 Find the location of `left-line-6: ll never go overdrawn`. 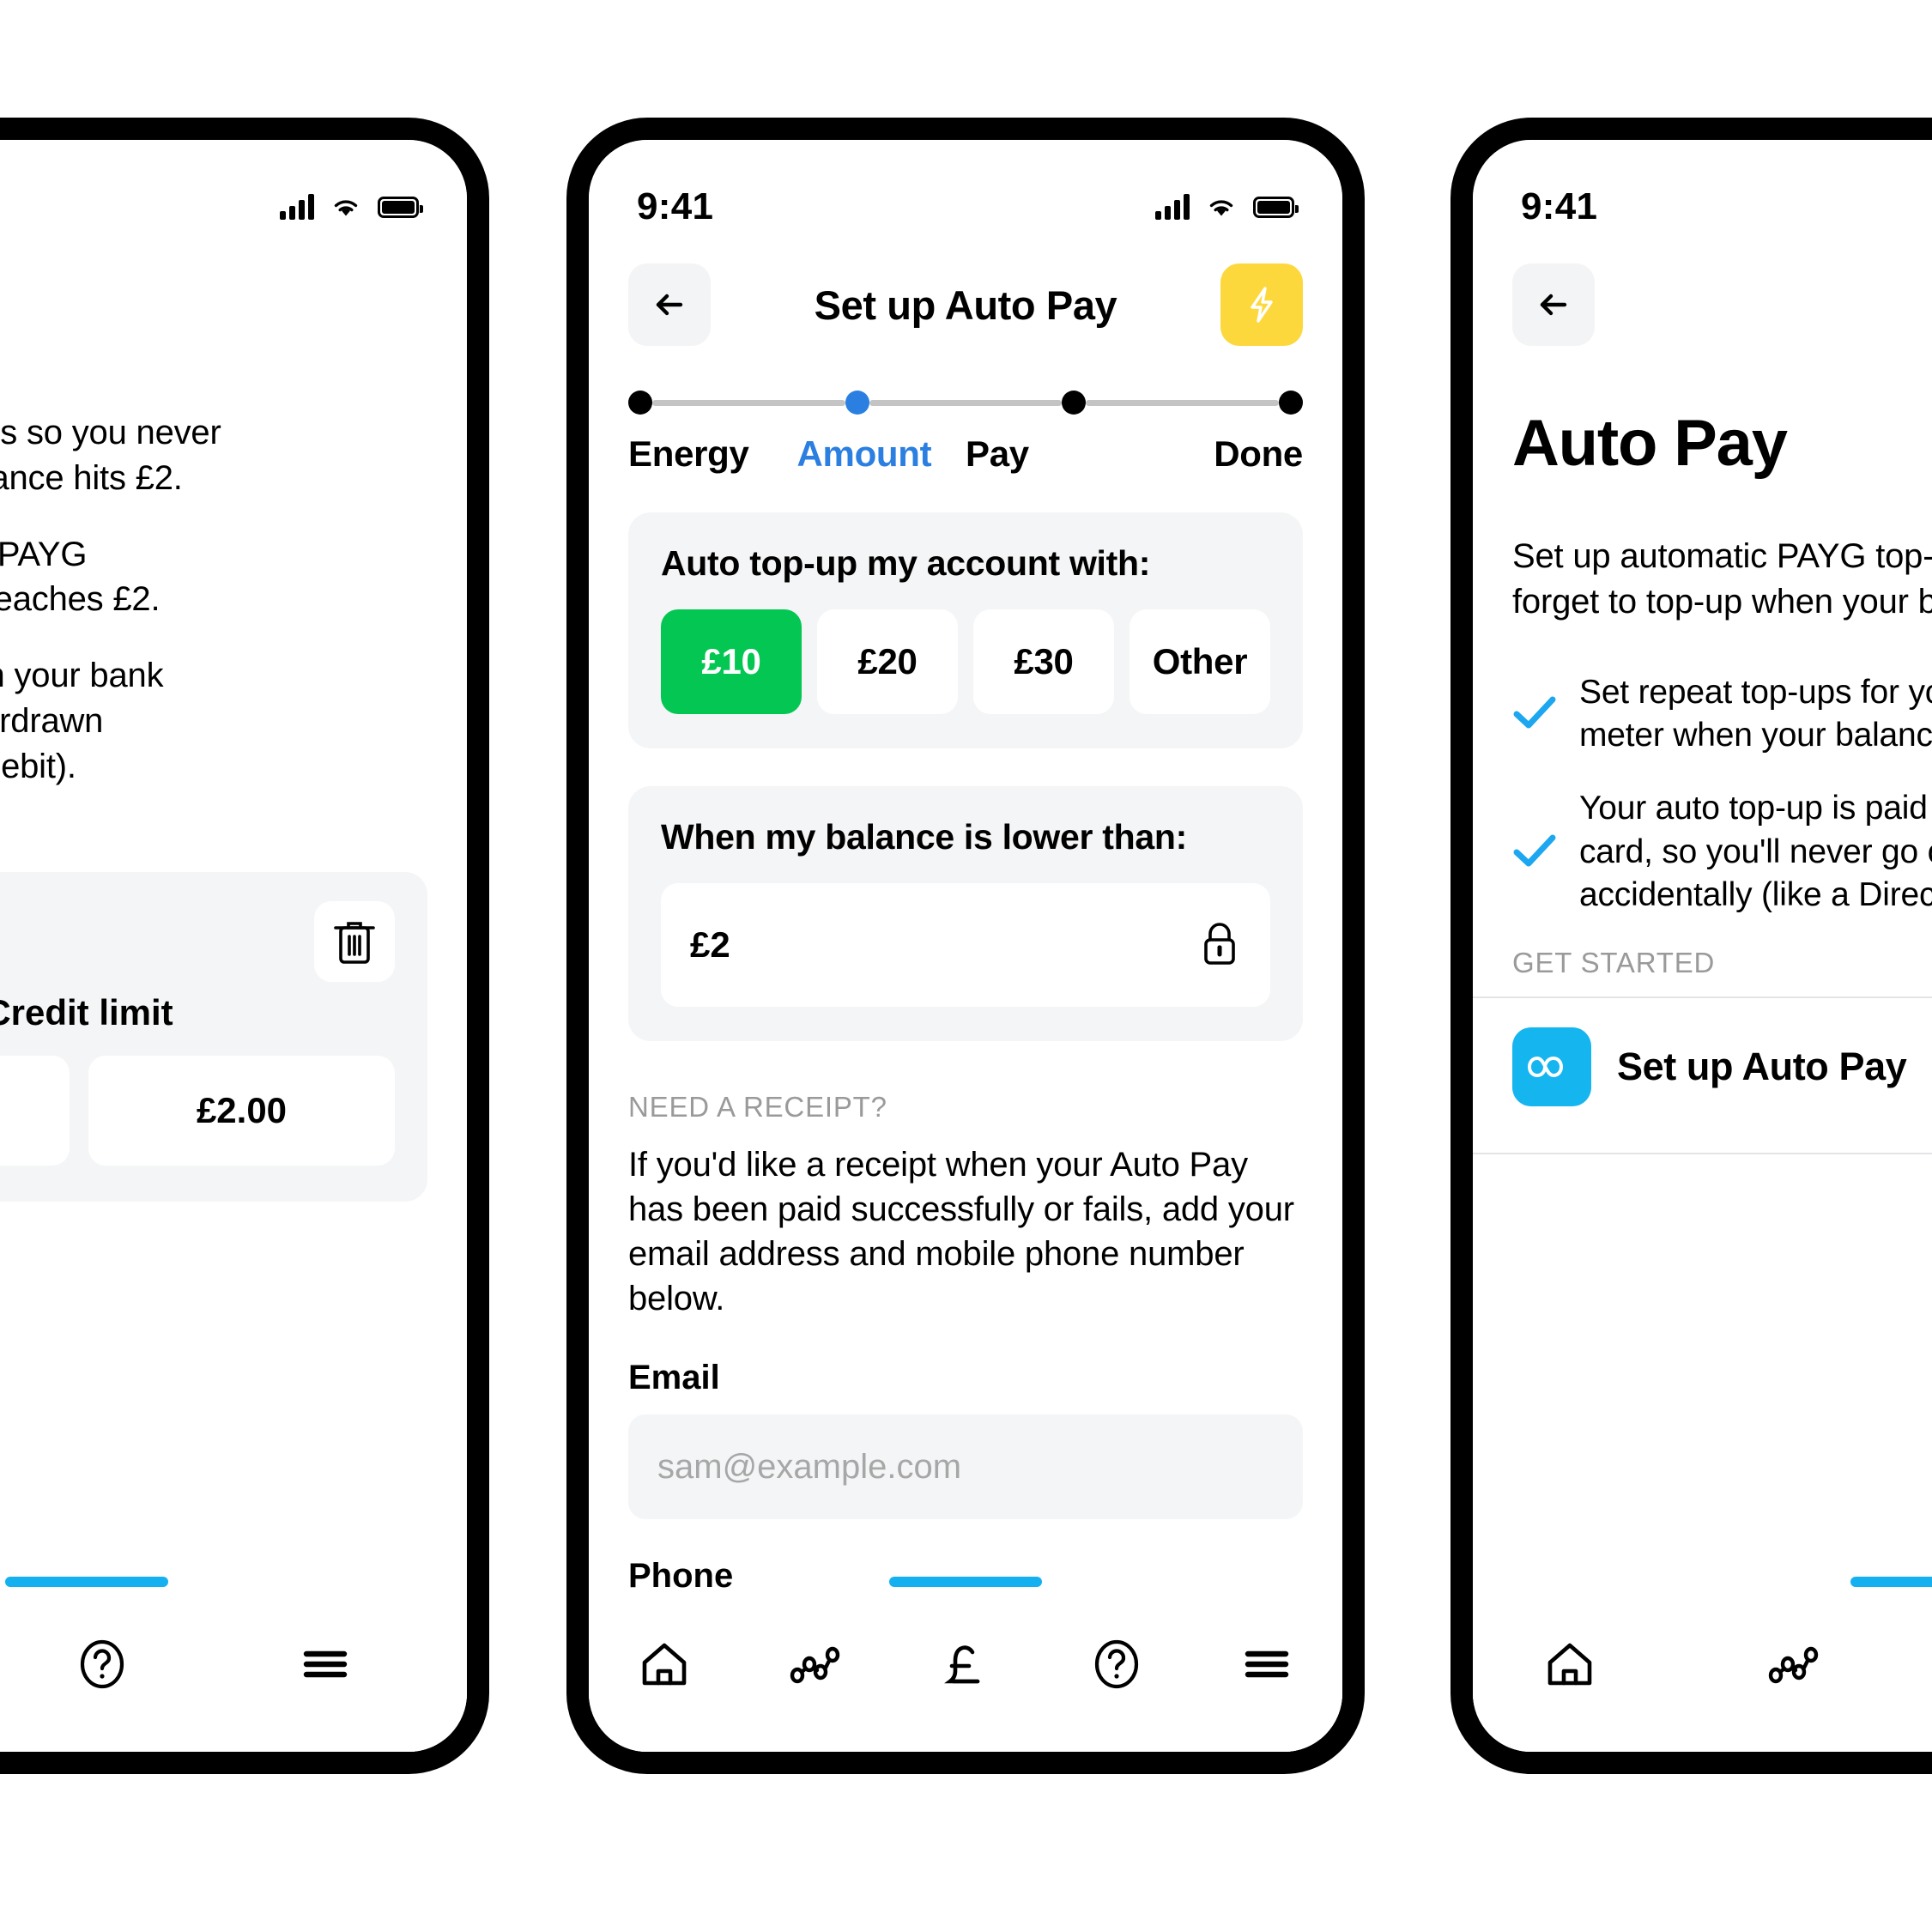

left-line-6: ll never go overdrawn is located at coordinates (52, 721).